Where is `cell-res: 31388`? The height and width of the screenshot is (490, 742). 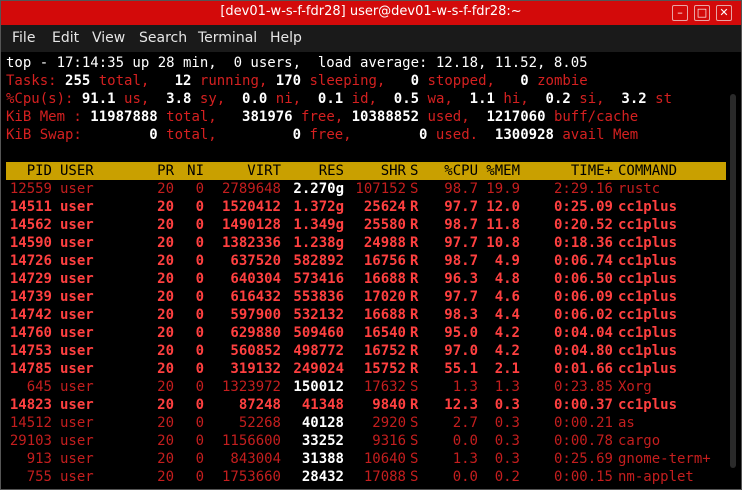 cell-res: 31388 is located at coordinates (322, 459).